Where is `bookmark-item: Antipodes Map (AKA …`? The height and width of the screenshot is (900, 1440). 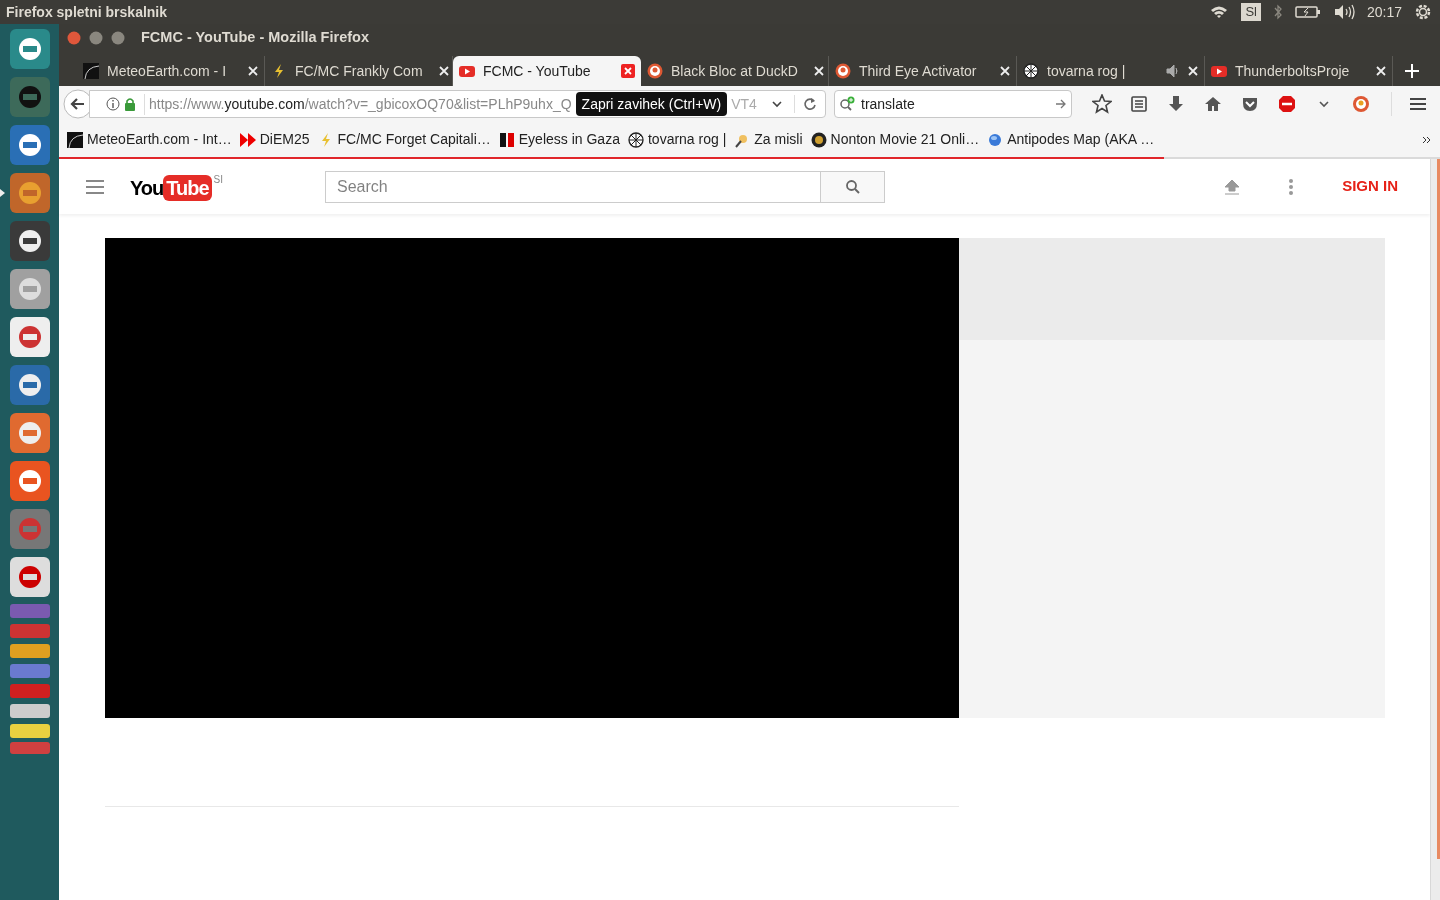 bookmark-item: Antipodes Map (AKA … is located at coordinates (1071, 139).